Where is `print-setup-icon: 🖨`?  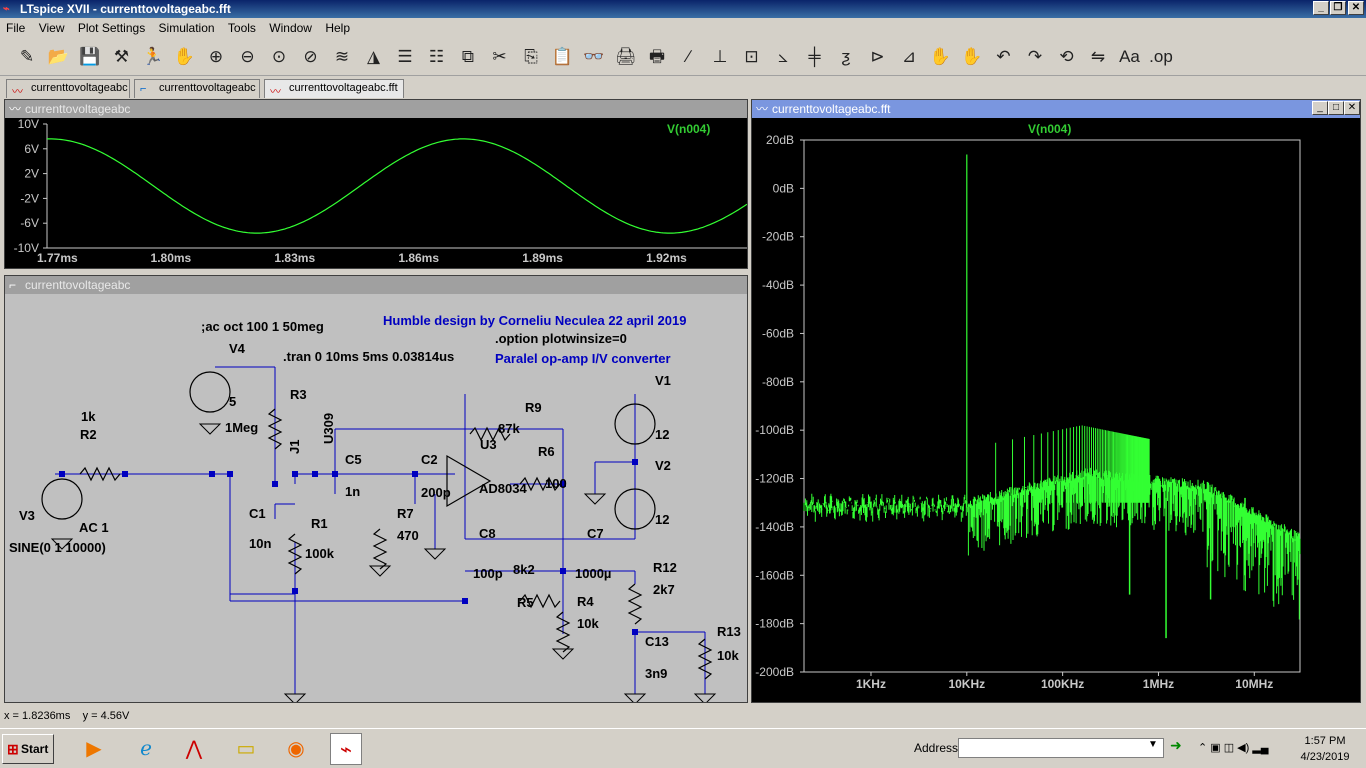
print-setup-icon: 🖨 is located at coordinates (626, 57).